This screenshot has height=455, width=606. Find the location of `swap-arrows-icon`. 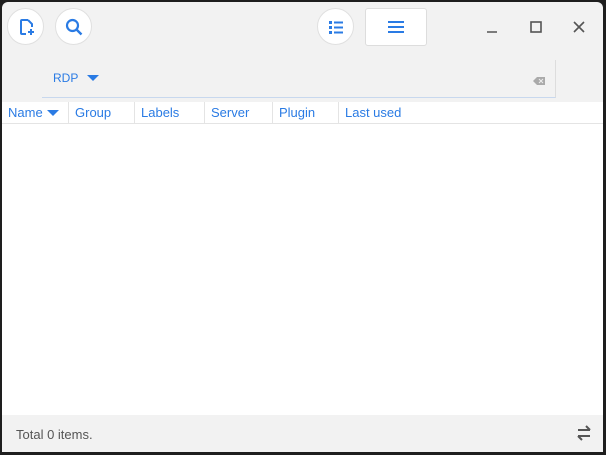

swap-arrows-icon is located at coordinates (584, 433).